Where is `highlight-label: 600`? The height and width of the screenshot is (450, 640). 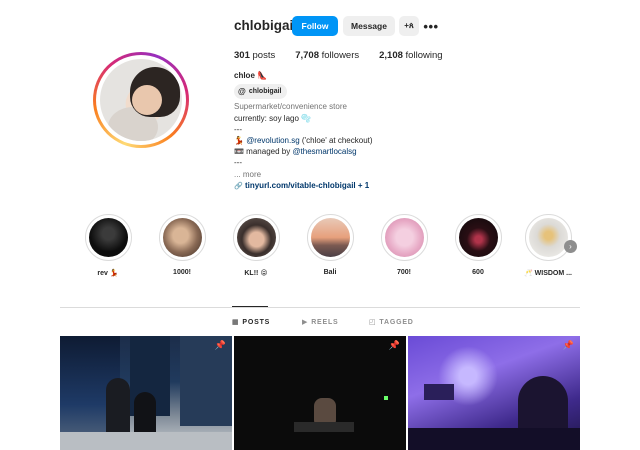 highlight-label: 600 is located at coordinates (478, 272).